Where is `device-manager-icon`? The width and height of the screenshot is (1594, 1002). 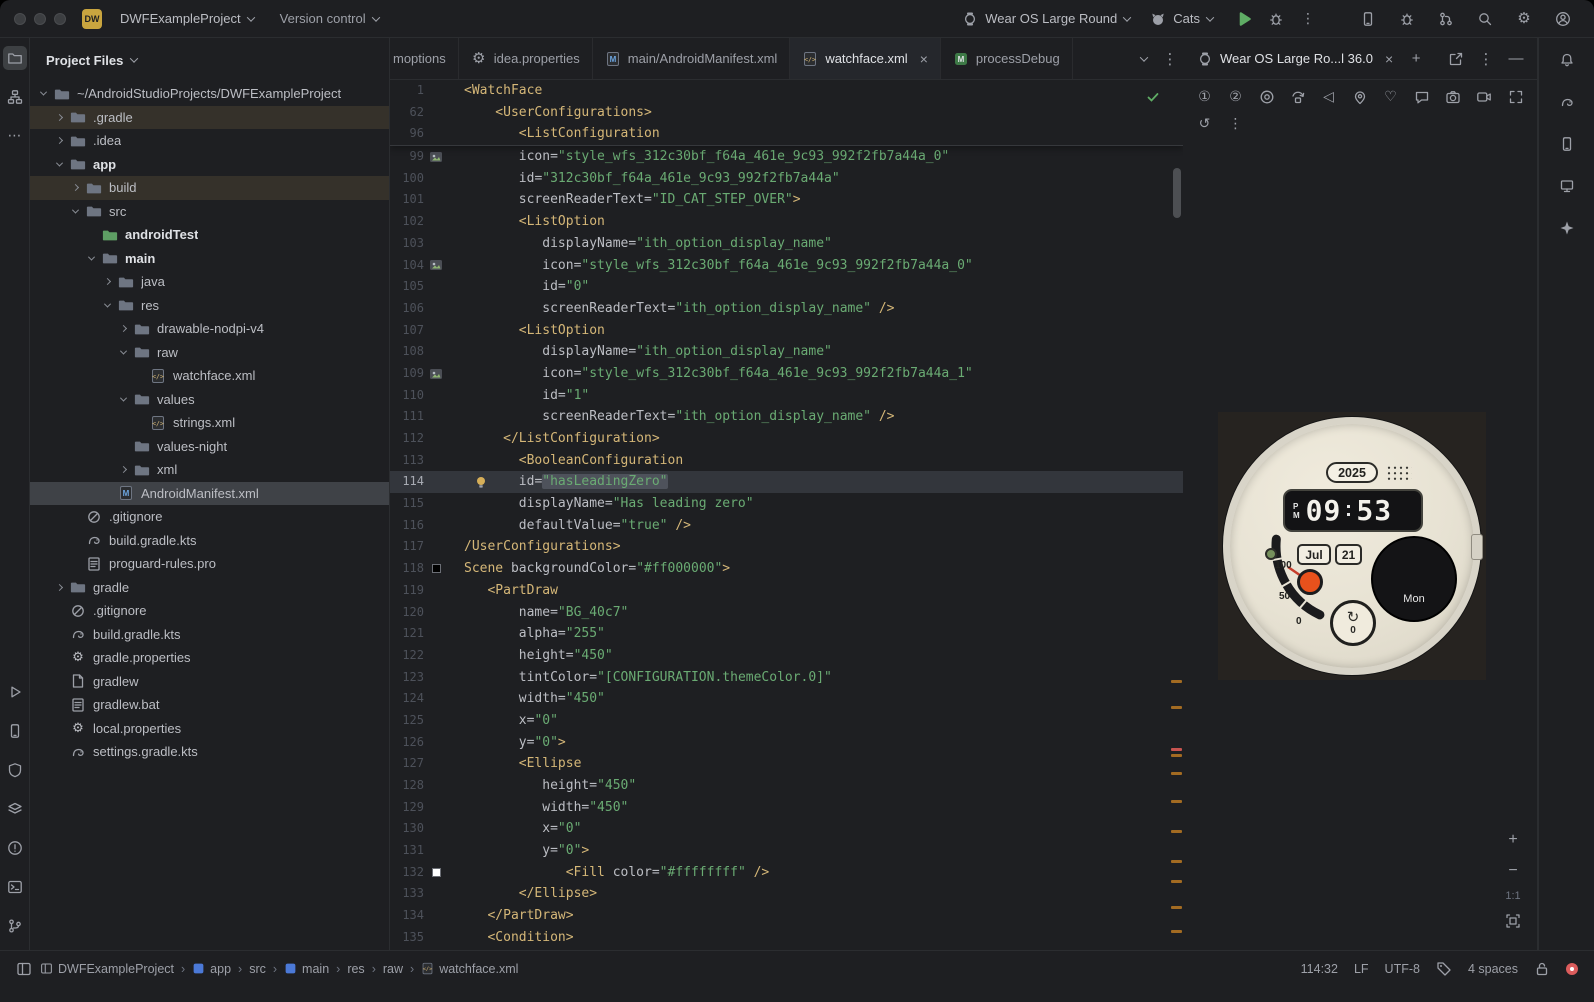
device-manager-icon is located at coordinates (1368, 19).